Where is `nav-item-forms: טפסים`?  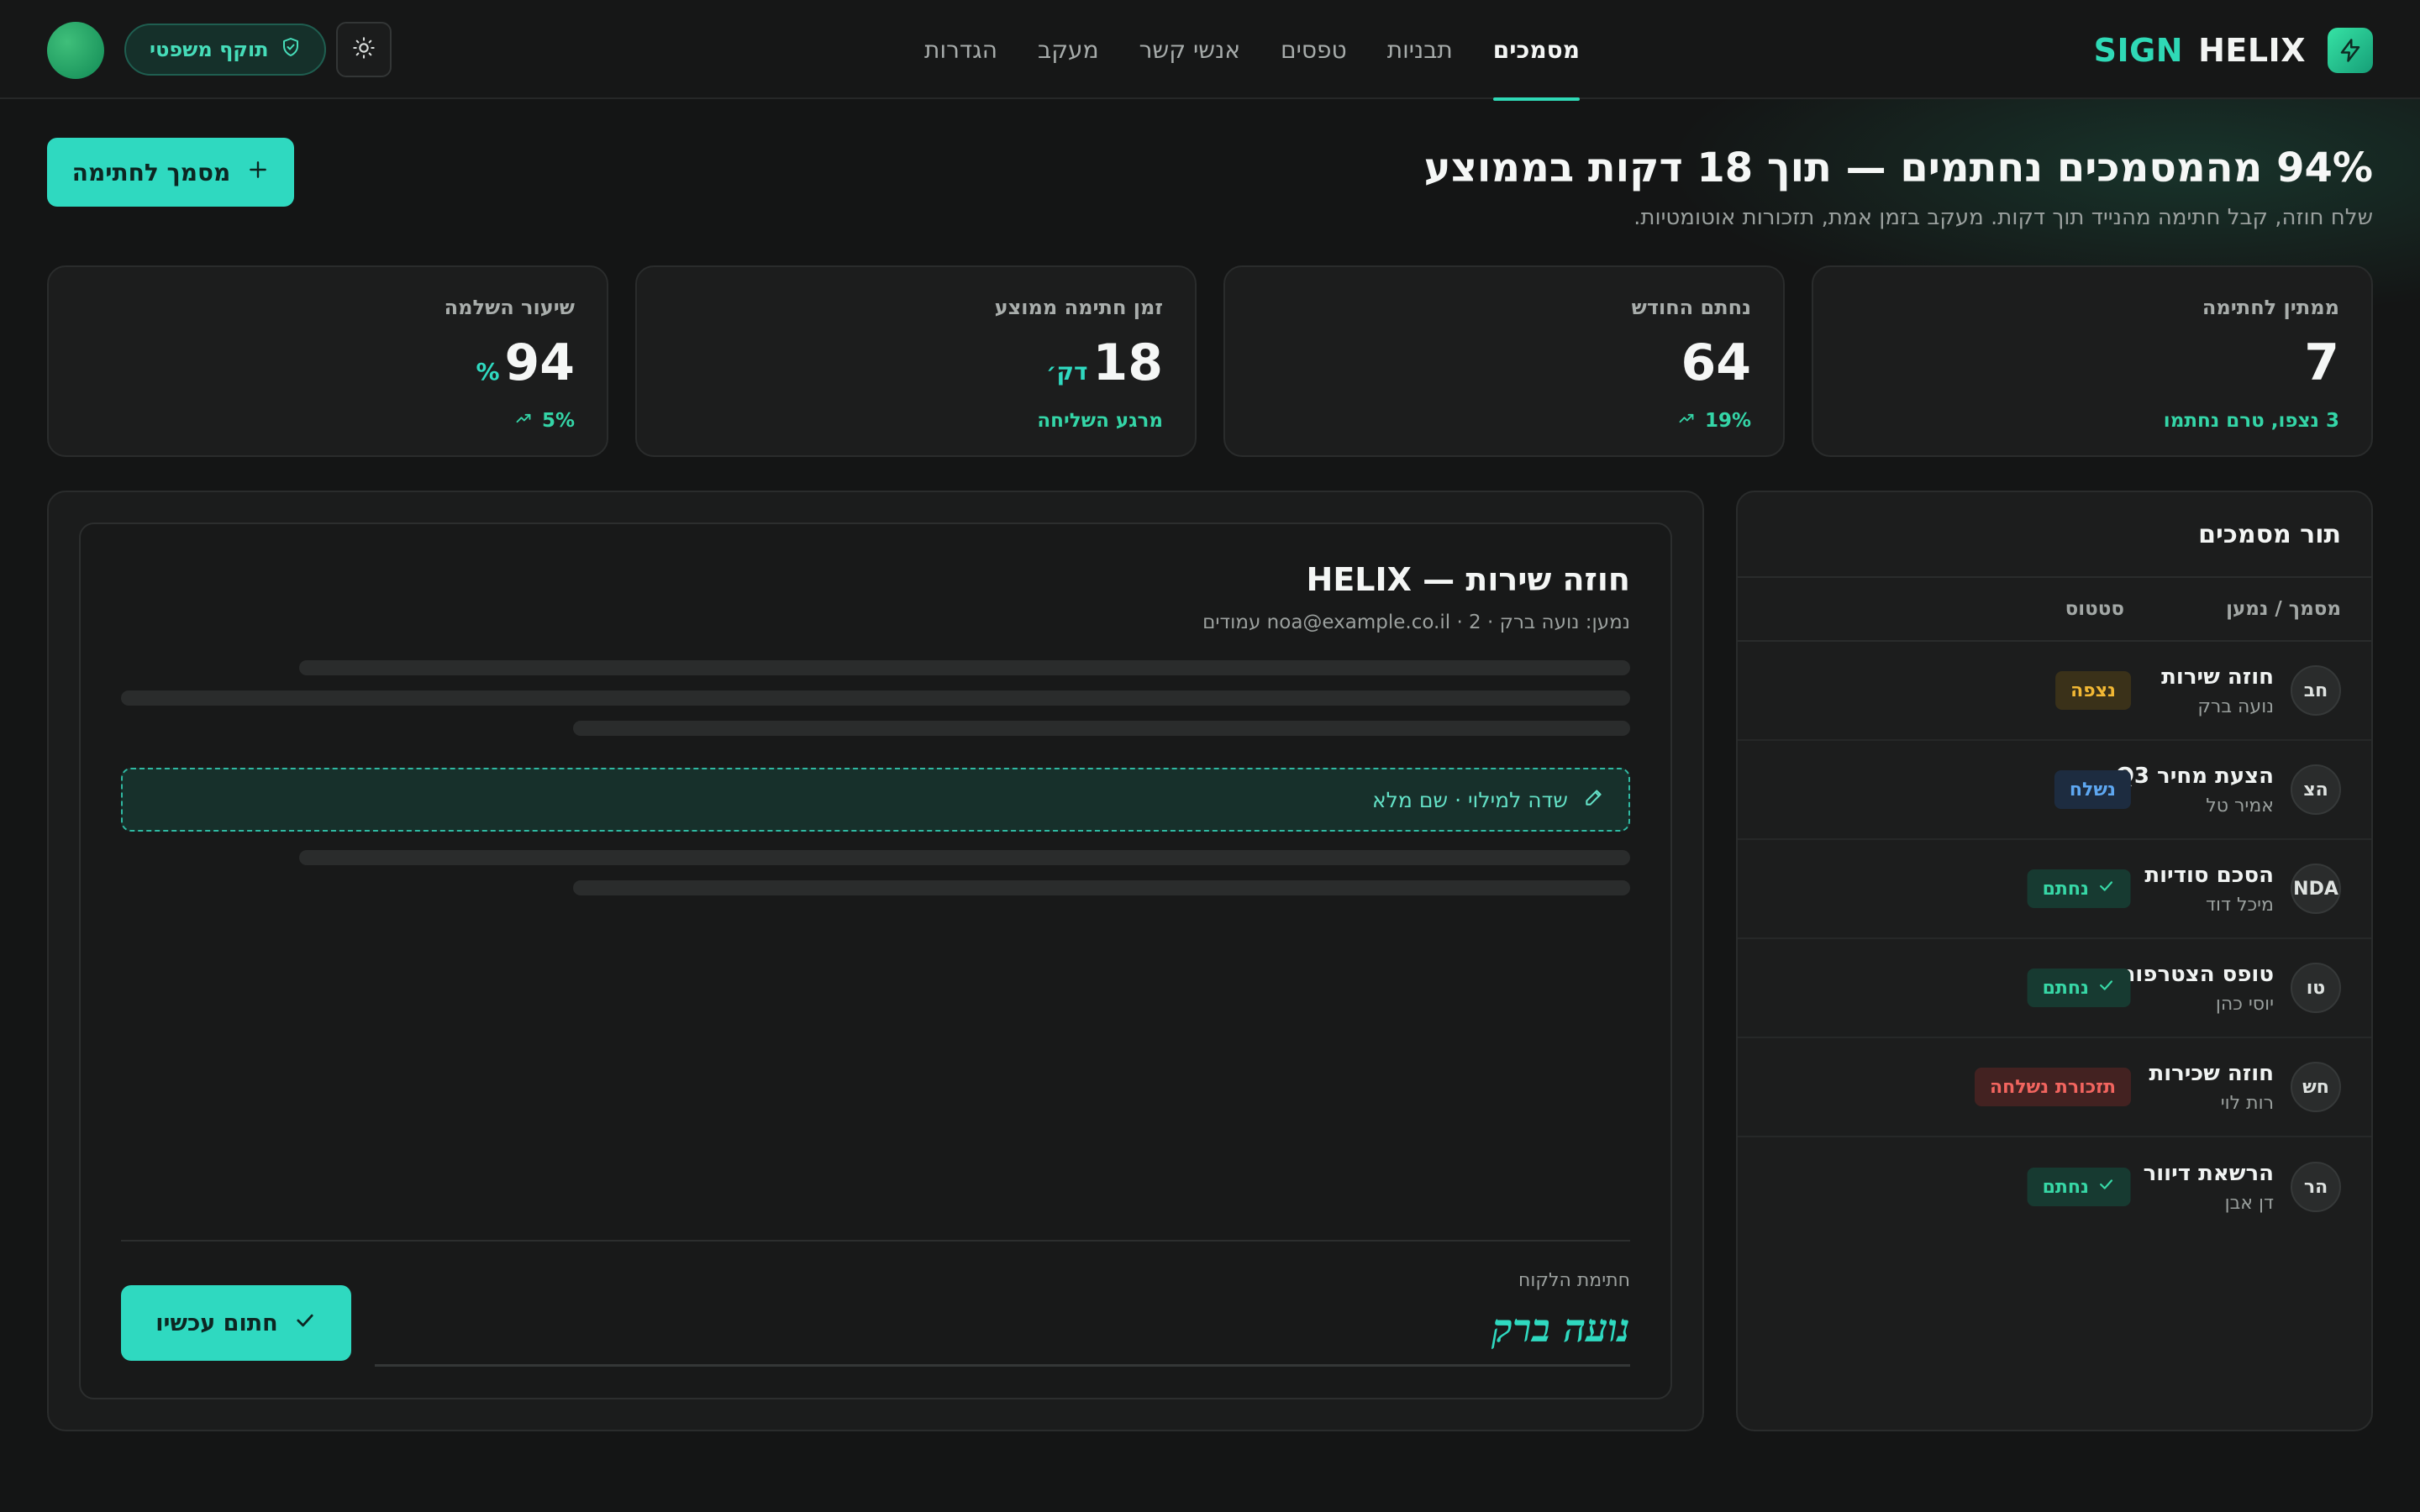
nav-item-forms: טפסים is located at coordinates (1314, 49).